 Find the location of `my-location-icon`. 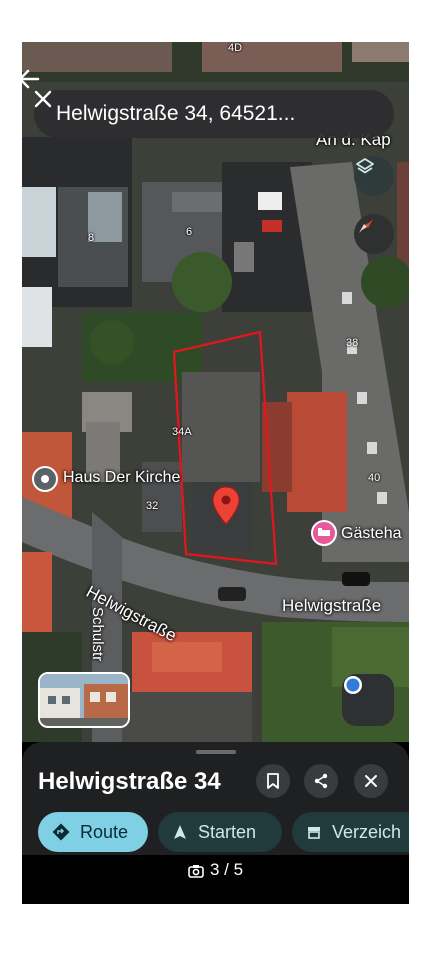

my-location-icon is located at coordinates (353, 685).